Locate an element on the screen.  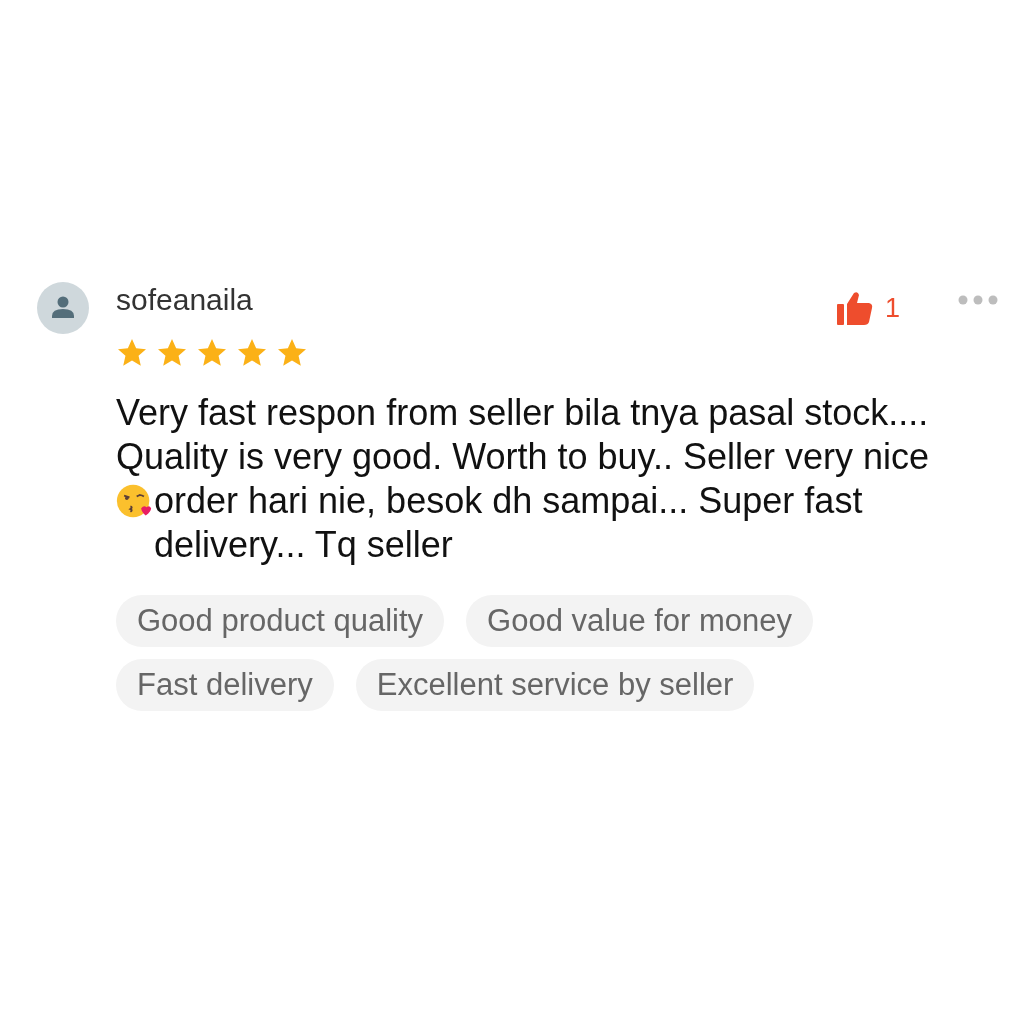
review-text: order hari nie, besok dh sampai... Super fast delivery... Tq seller is located at coordinates (509, 523).